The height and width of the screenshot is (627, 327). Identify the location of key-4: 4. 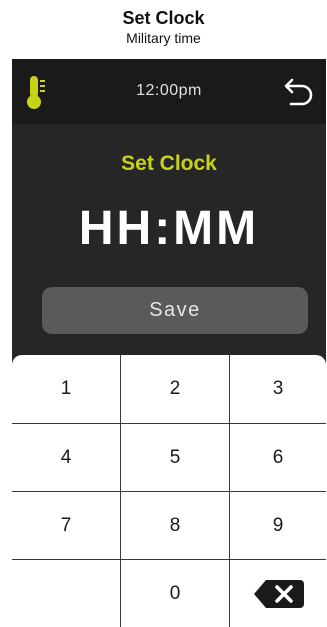
(66, 457).